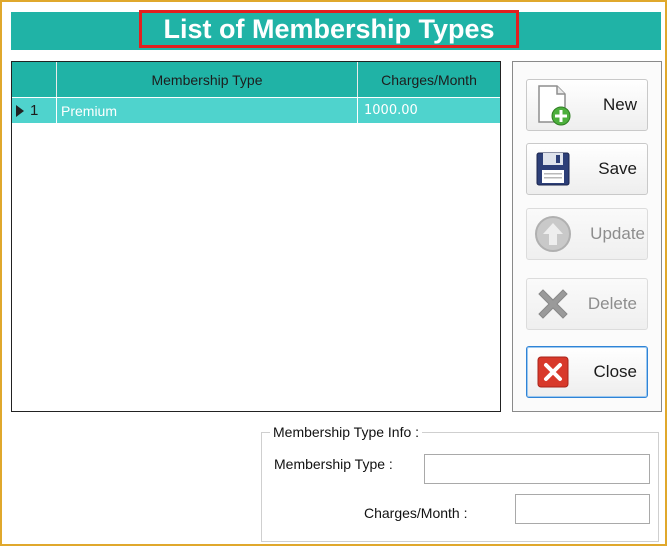 The image size is (667, 546). Describe the element at coordinates (333, 464) in the screenshot. I see `membership-type-label: Membership Type :` at that location.